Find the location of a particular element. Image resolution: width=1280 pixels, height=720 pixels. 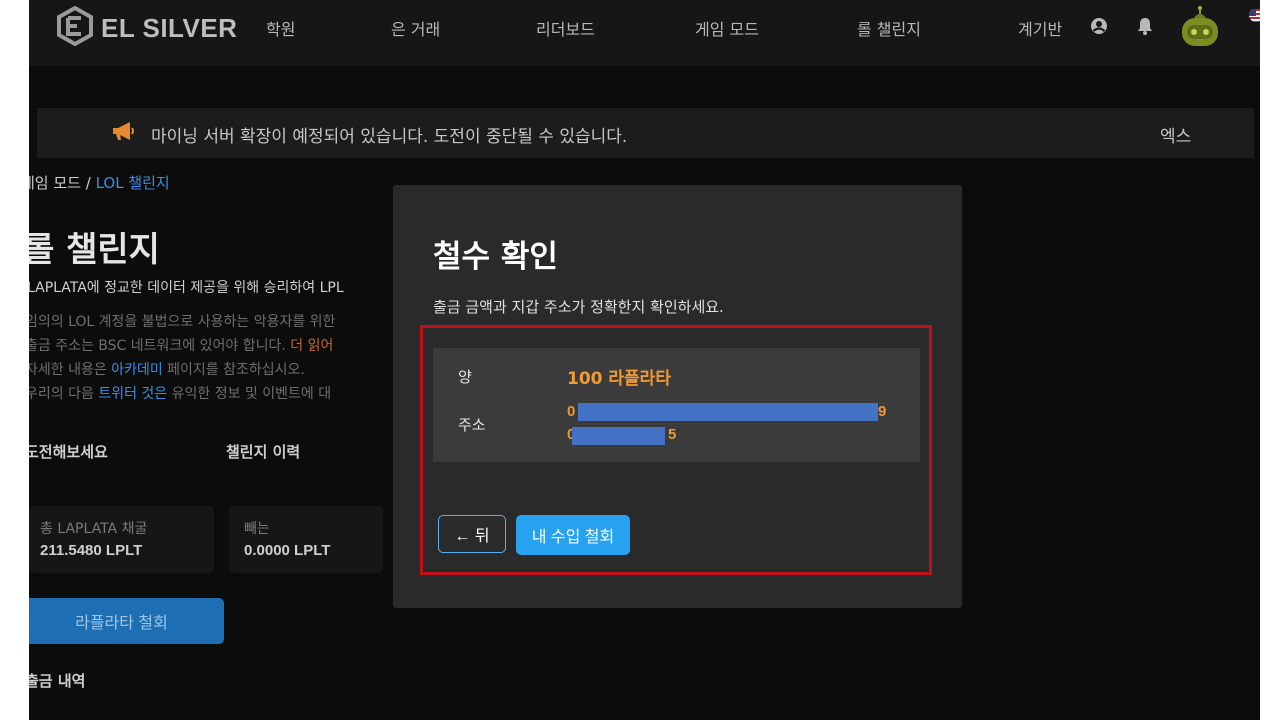

announcement-close-button: 엑스 is located at coordinates (1175, 134).